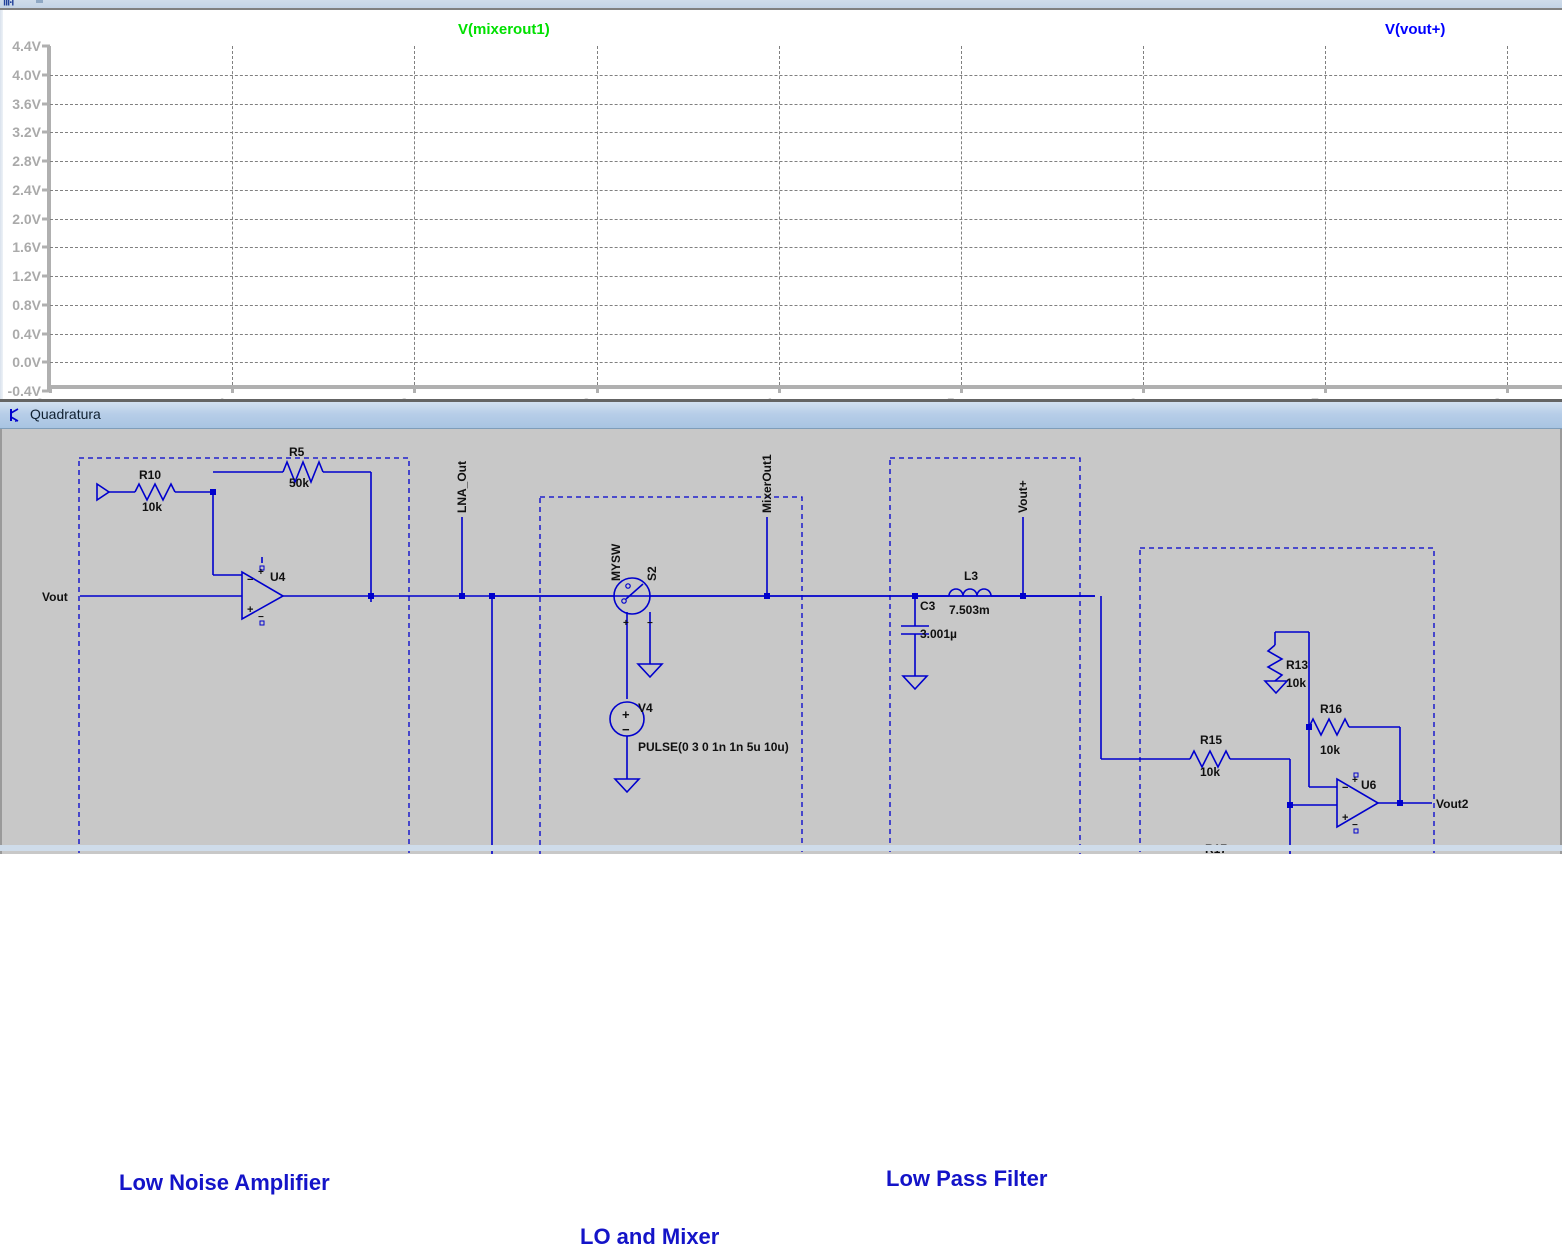  I want to click on net-label-voutplus: Vout+, so click(1023, 496).